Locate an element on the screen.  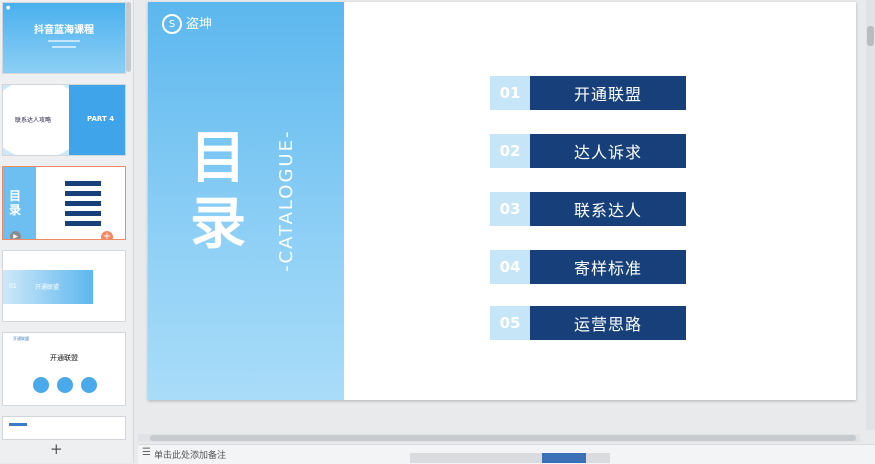
thumb-num: 01 is located at coordinates (13, 286).